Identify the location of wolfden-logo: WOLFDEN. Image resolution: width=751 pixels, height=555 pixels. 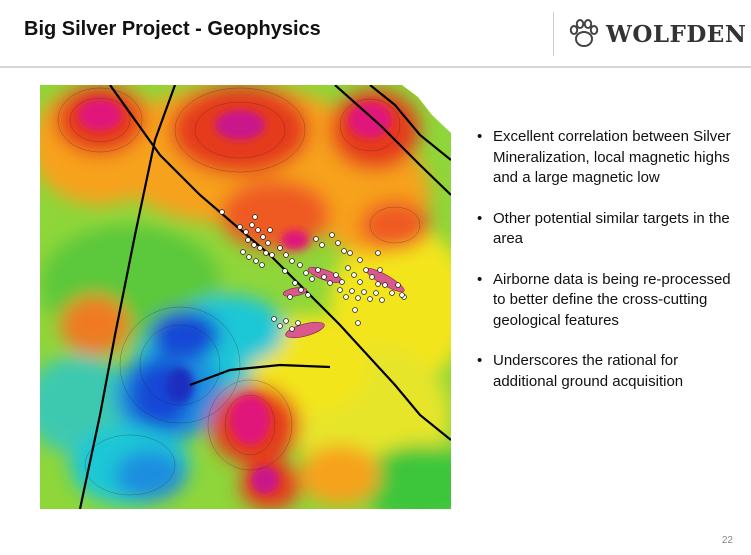
(652, 34).